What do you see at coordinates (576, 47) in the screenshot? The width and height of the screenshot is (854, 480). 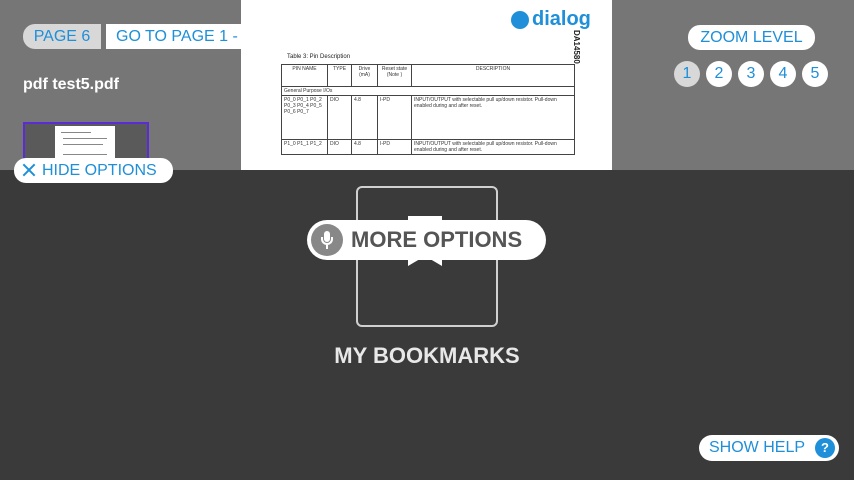 I see `datasheet-side-label: DA14580` at bounding box center [576, 47].